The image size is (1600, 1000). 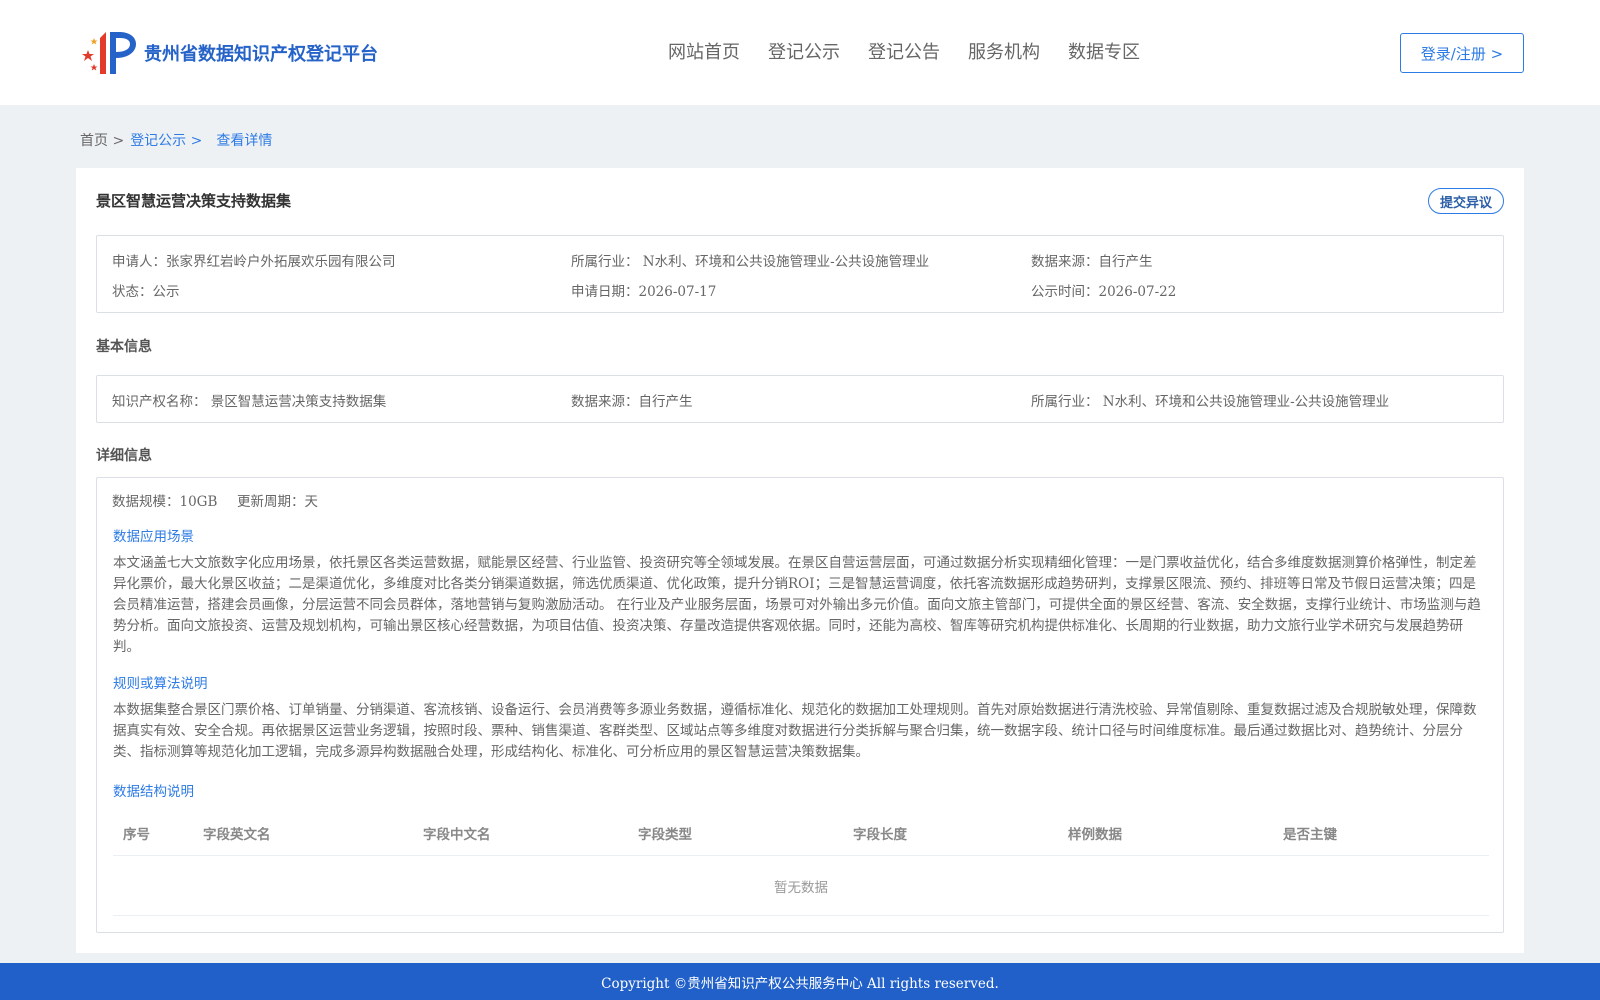 I want to click on basic-industry-value: 所属行业： N水利、环境和公共设施管理业-公共设施管理业, so click(x=1210, y=402).